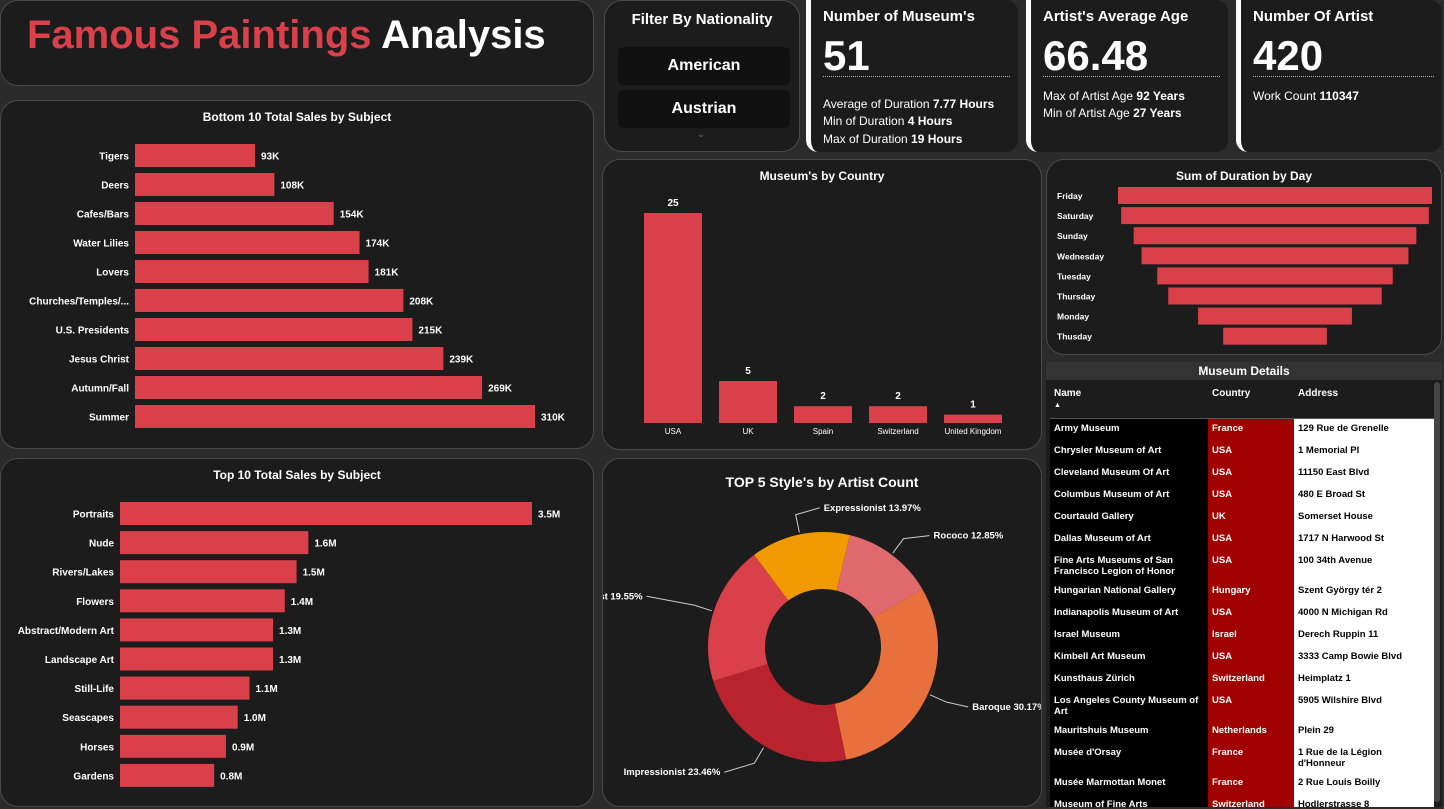 The height and width of the screenshot is (809, 1444). Describe the element at coordinates (325, 544) in the screenshot. I see `data-label: 1.6M` at that location.